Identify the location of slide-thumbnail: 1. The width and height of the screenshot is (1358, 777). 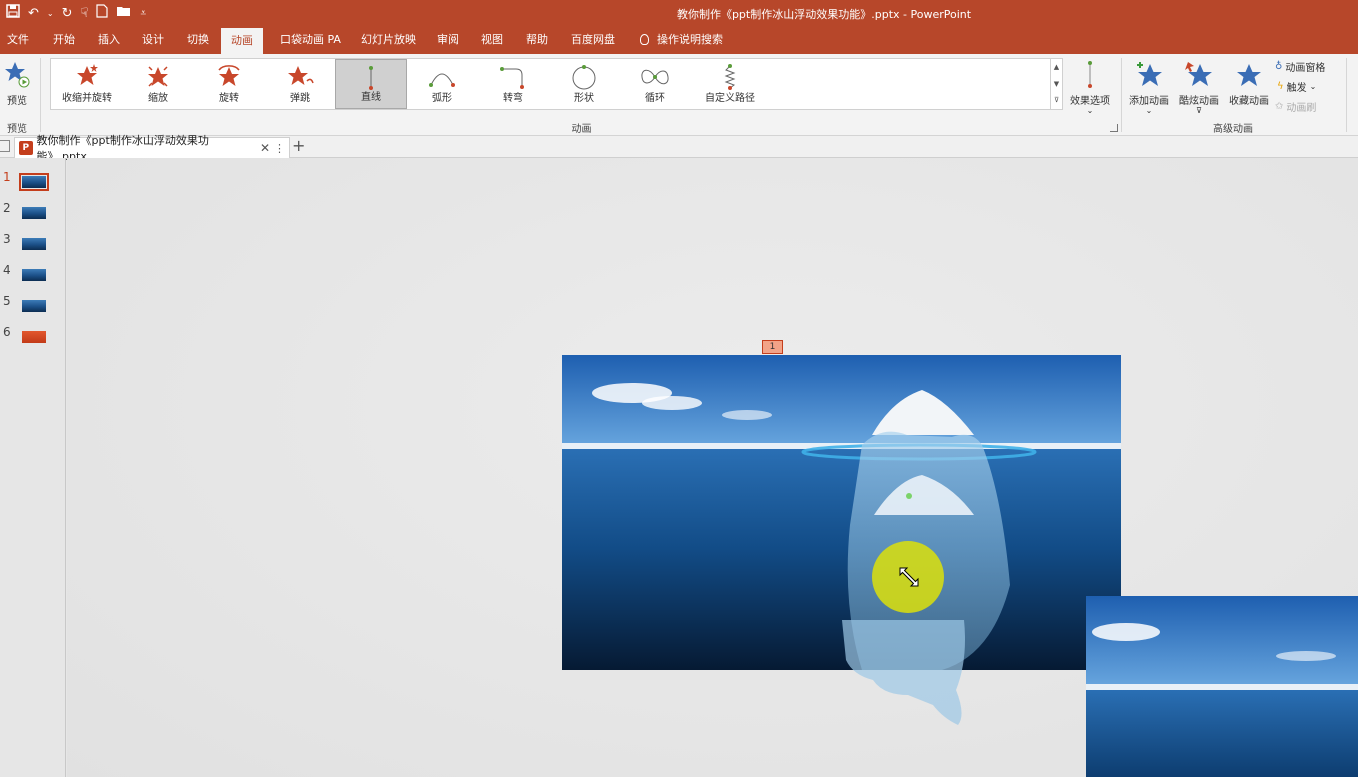
(33, 182).